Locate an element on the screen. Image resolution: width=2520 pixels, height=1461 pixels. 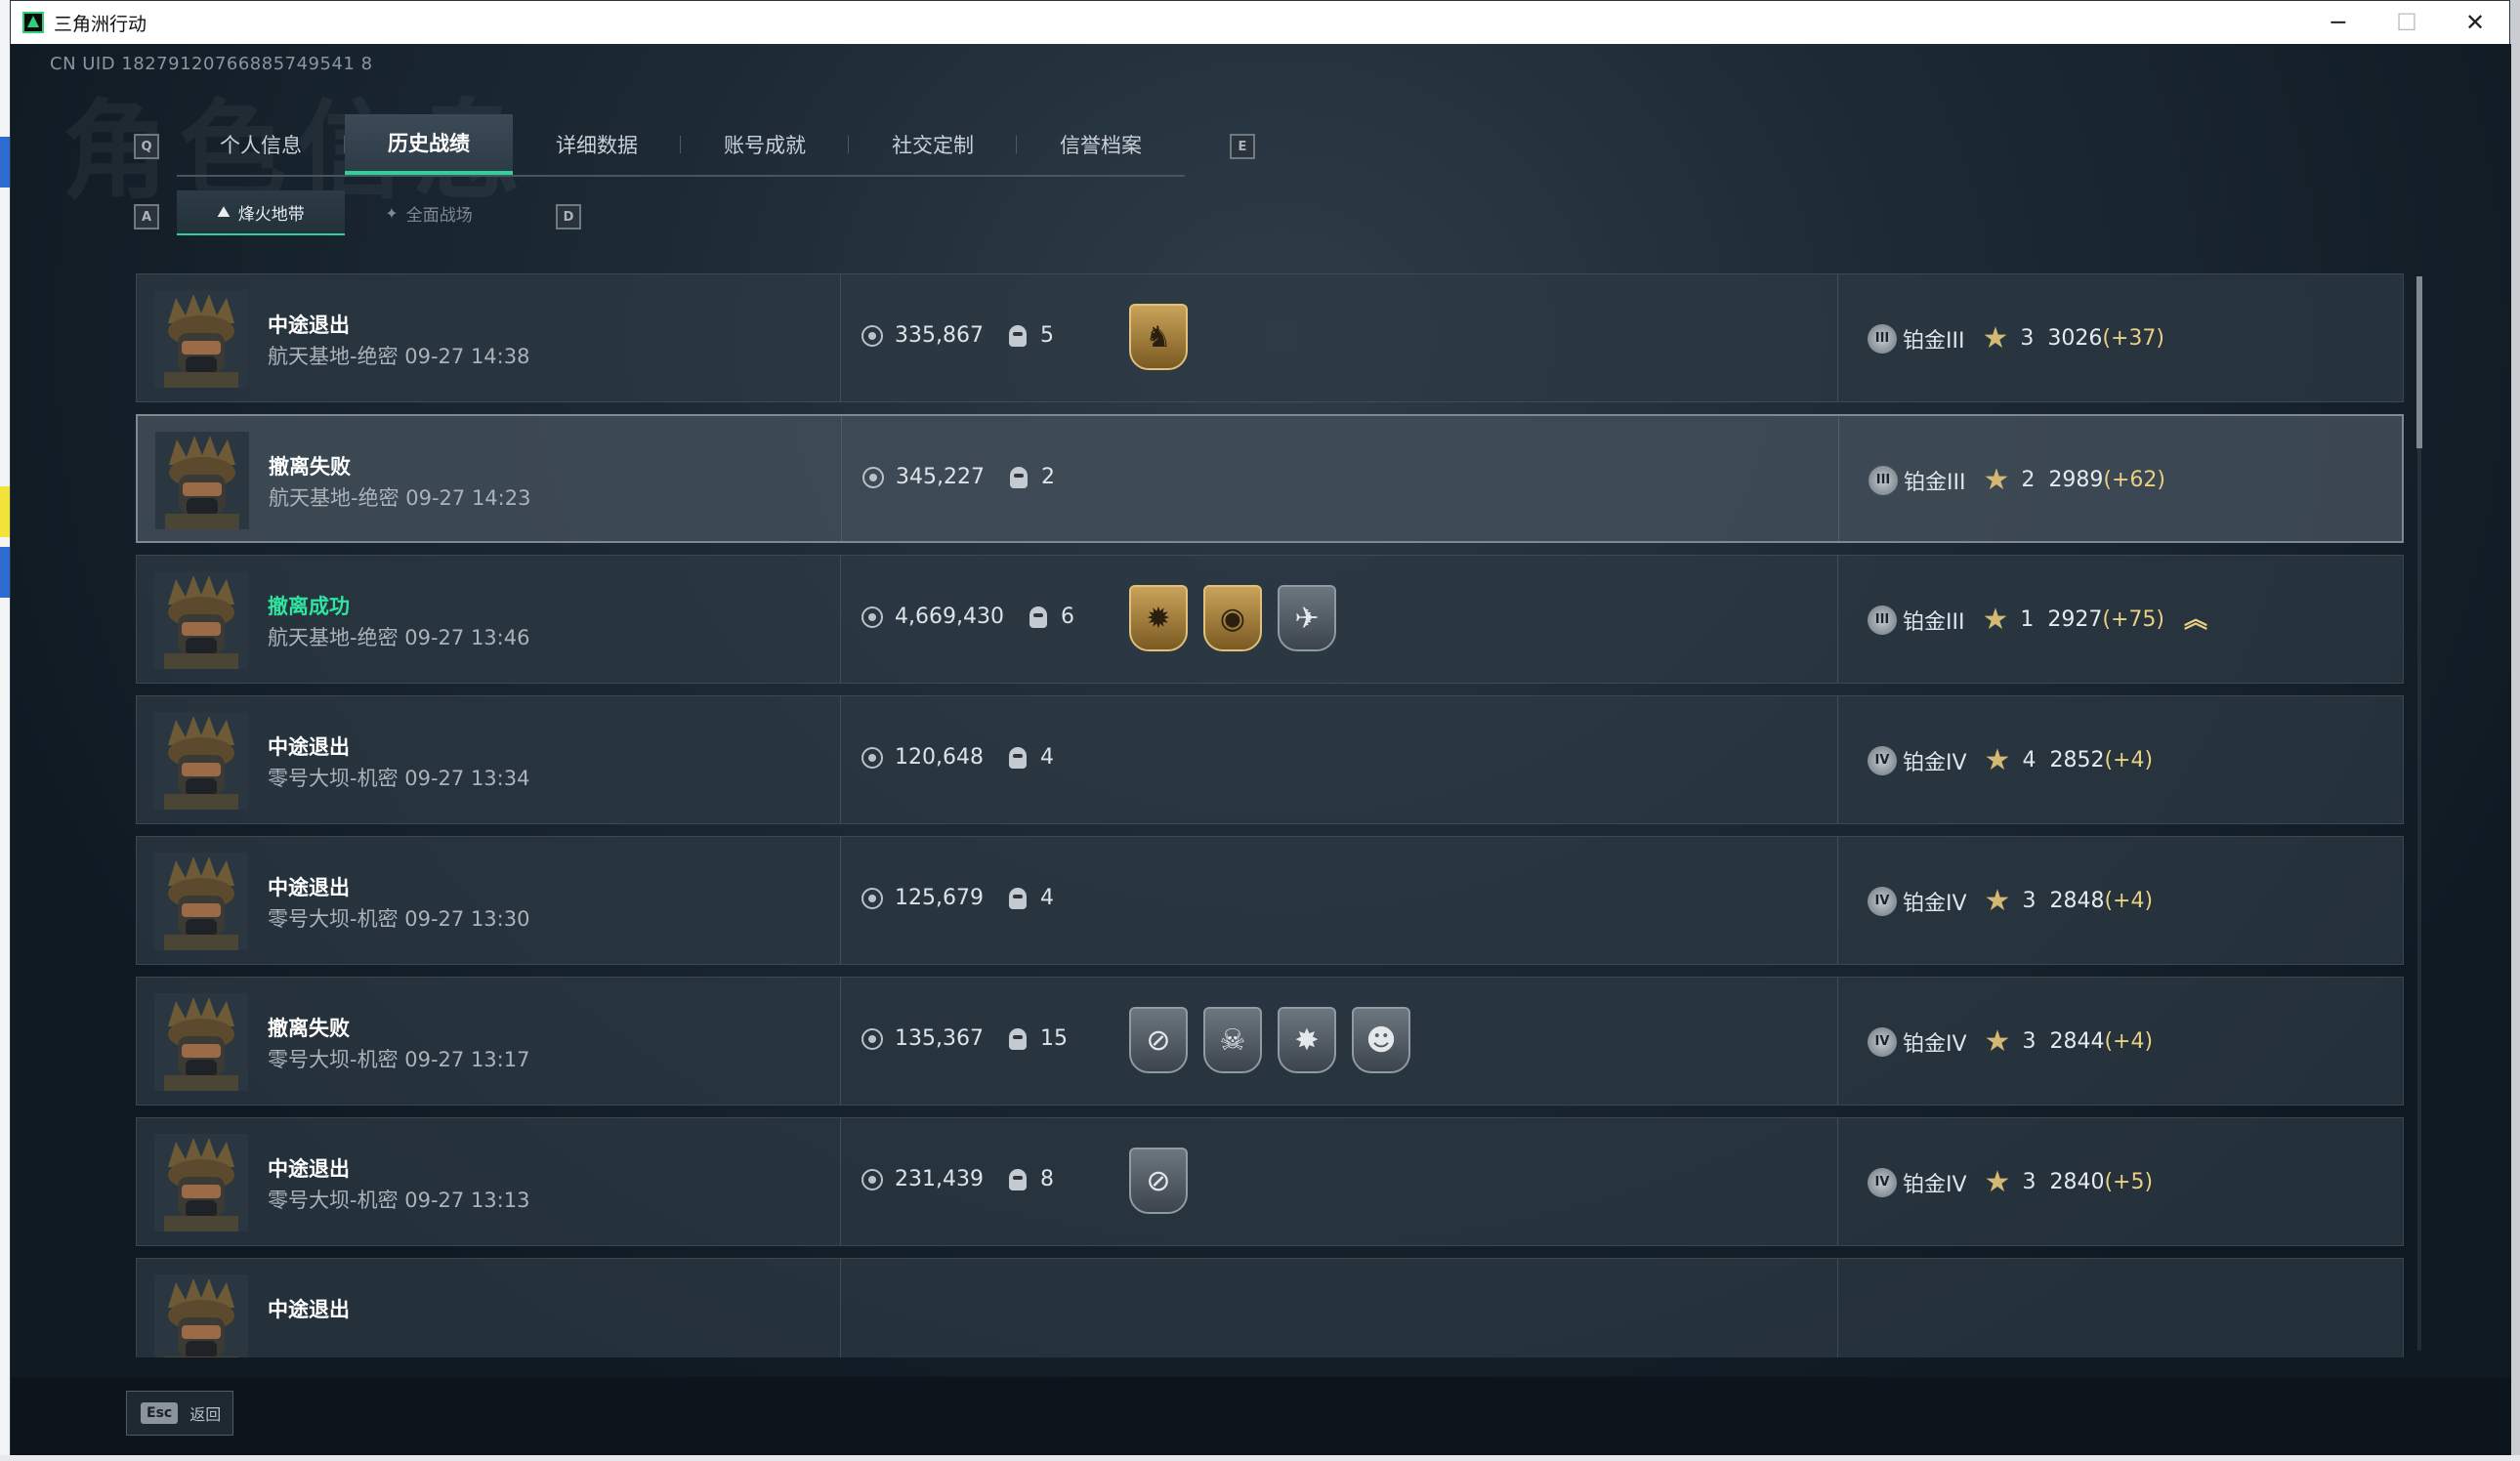
subtab-1: ⛰ 烽火地带 is located at coordinates (261, 212).